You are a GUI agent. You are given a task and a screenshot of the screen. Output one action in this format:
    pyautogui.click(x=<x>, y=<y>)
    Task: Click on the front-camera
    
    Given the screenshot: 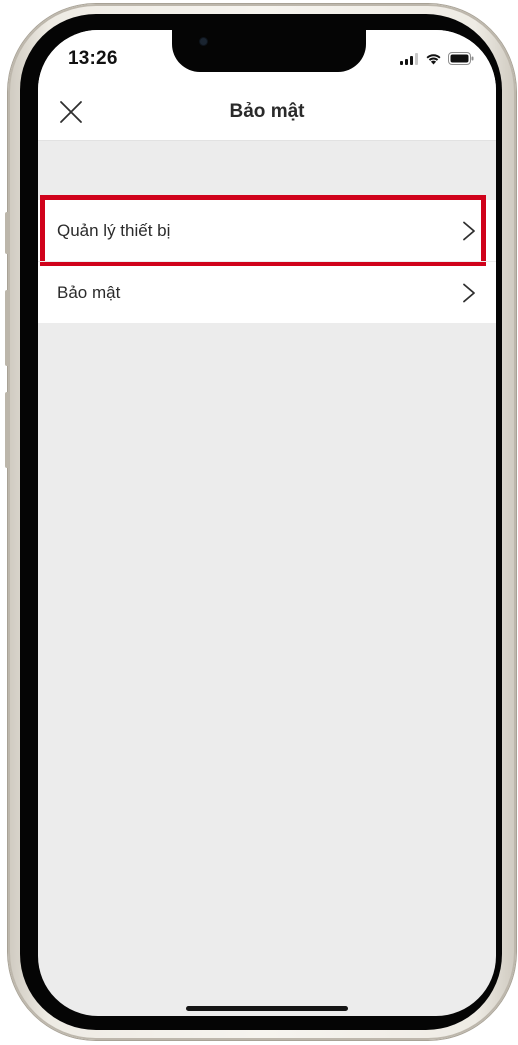 What is the action you would take?
    pyautogui.click(x=203, y=41)
    